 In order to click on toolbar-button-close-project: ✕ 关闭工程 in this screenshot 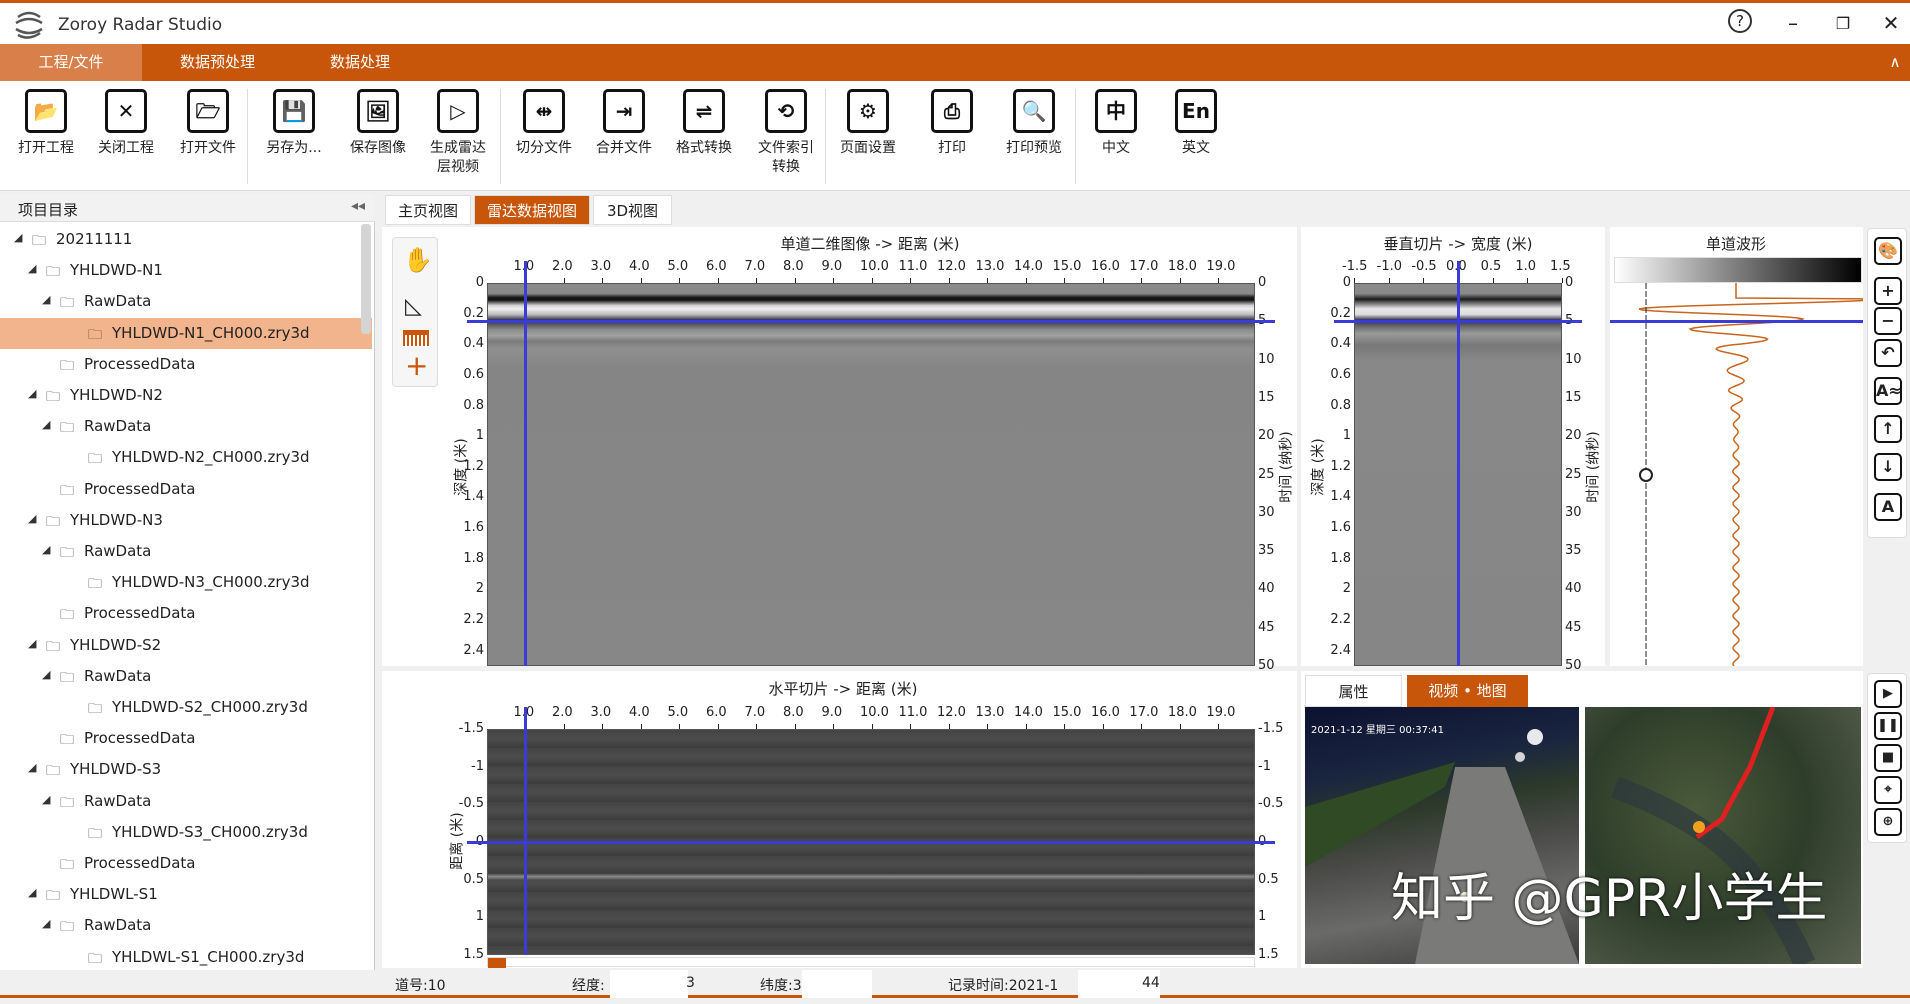, I will do `click(126, 123)`.